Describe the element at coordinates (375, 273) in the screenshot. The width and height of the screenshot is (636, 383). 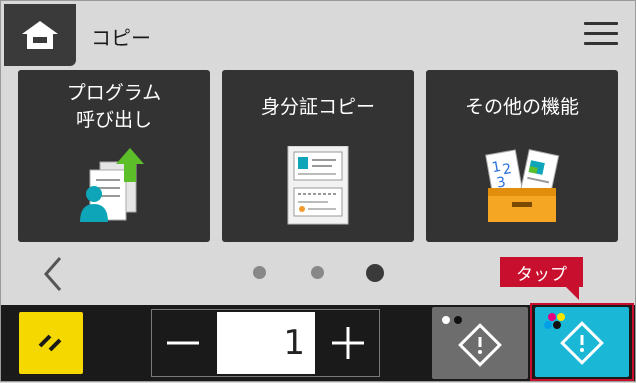
I see `page-dot-3-active` at that location.